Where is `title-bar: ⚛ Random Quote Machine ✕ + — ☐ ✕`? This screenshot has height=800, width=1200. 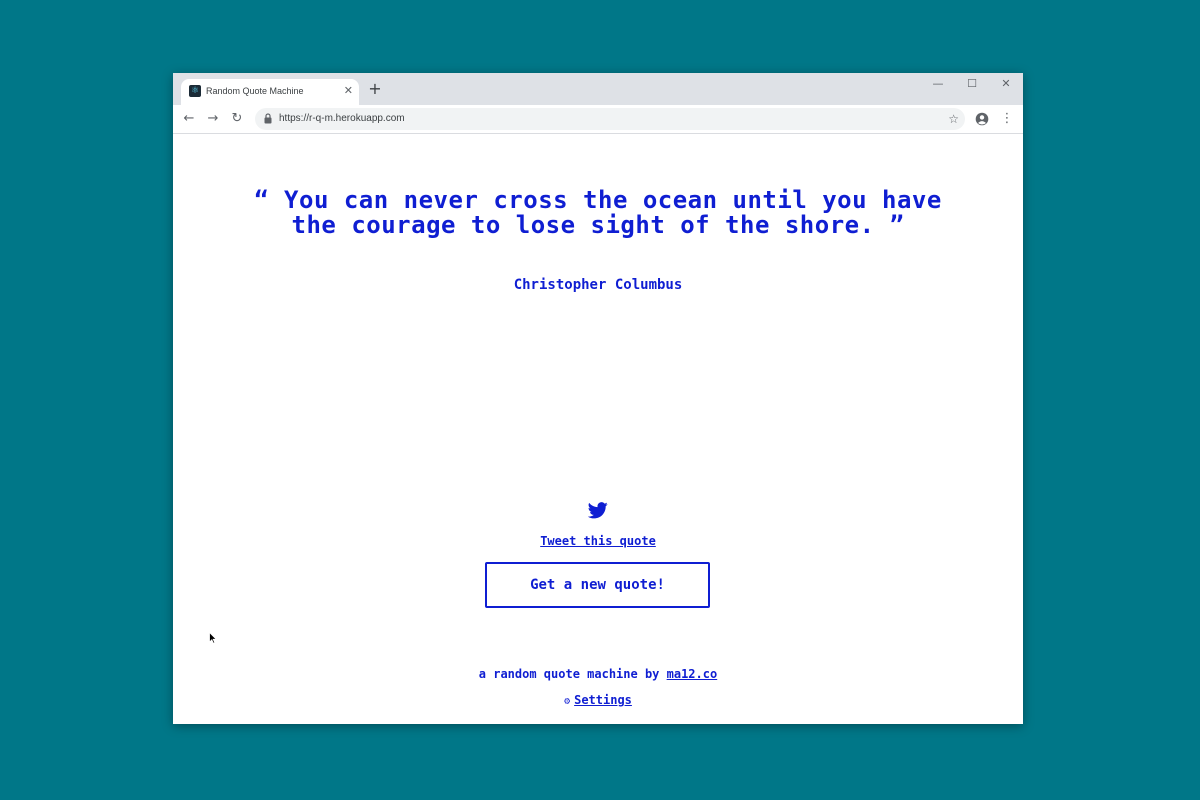 title-bar: ⚛ Random Quote Machine ✕ + — ☐ ✕ is located at coordinates (598, 89).